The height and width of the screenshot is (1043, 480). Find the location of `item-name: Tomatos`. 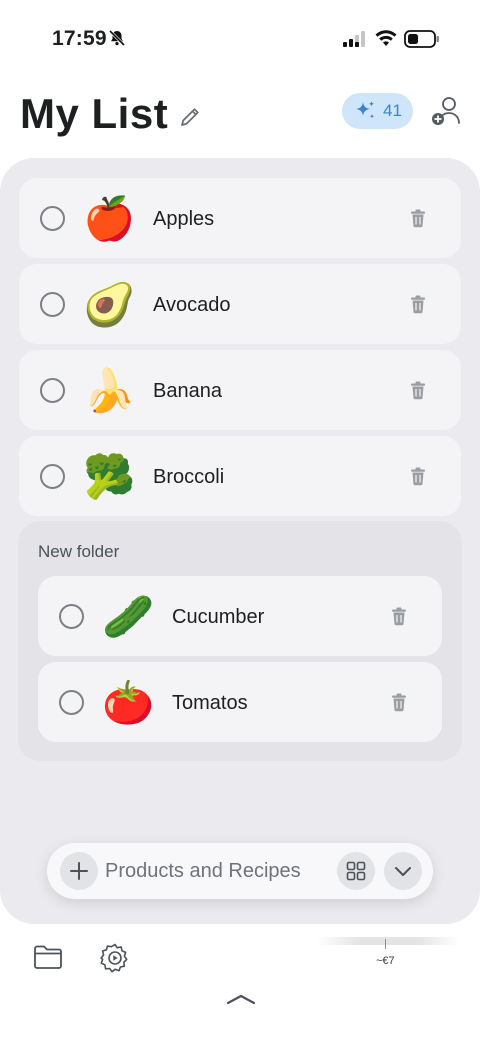

item-name: Tomatos is located at coordinates (210, 703).